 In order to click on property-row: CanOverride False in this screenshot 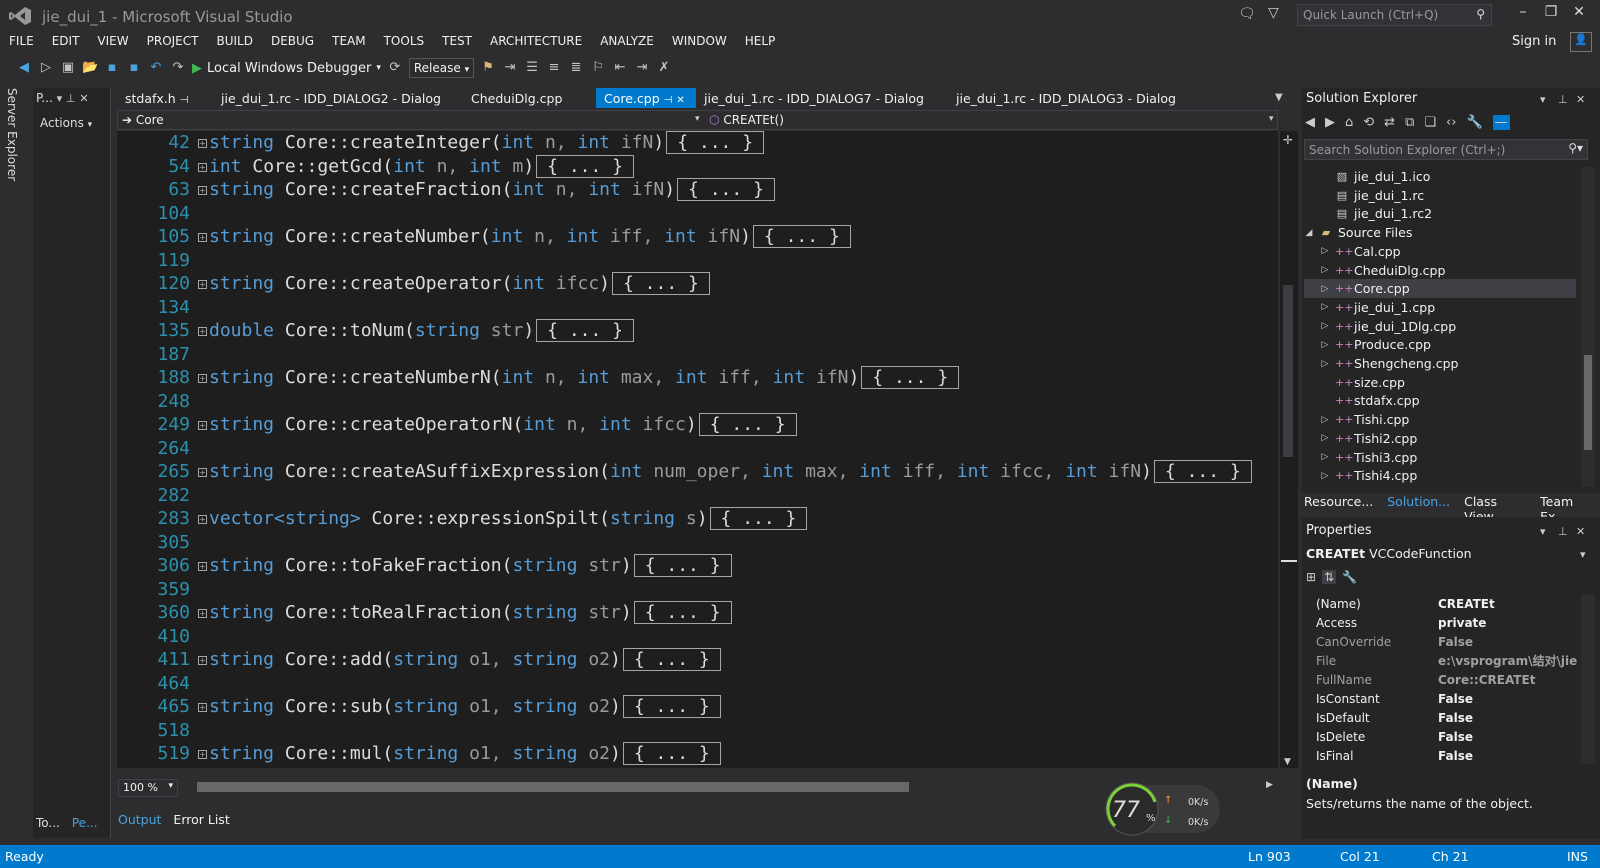, I will do `click(1445, 641)`.